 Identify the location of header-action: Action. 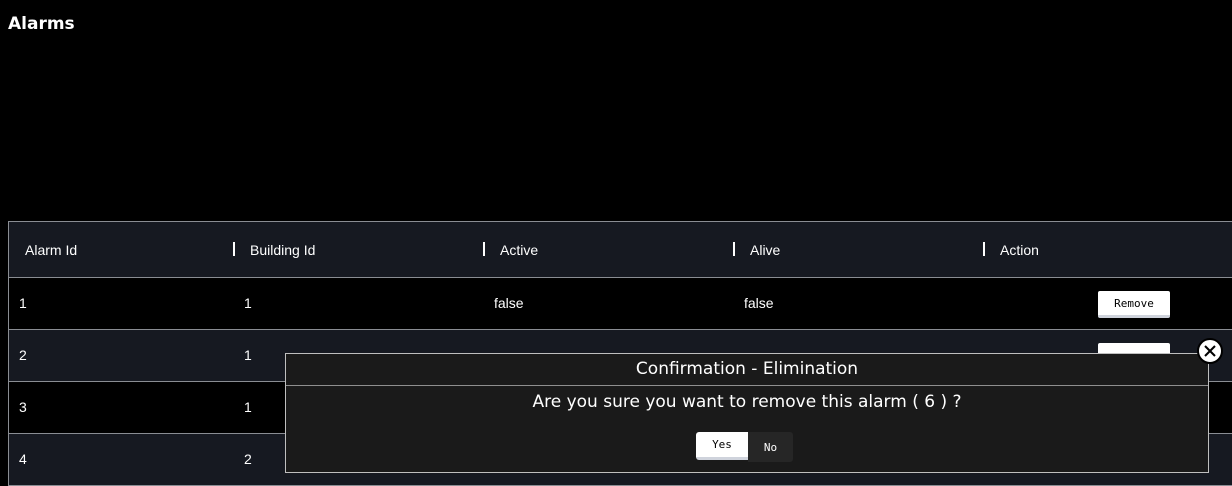
(1019, 250).